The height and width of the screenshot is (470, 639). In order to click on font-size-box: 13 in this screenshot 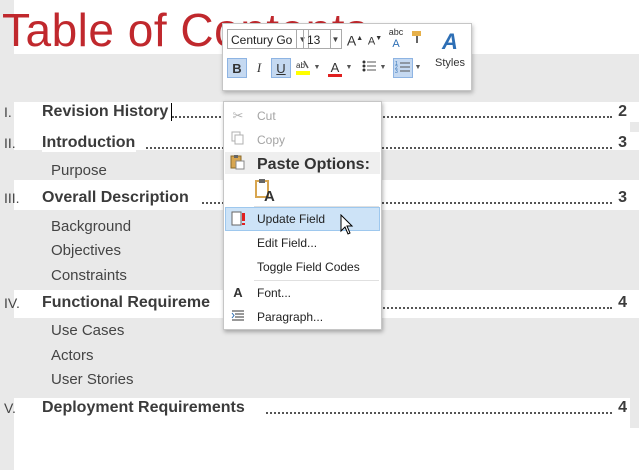, I will do `click(317, 39)`.